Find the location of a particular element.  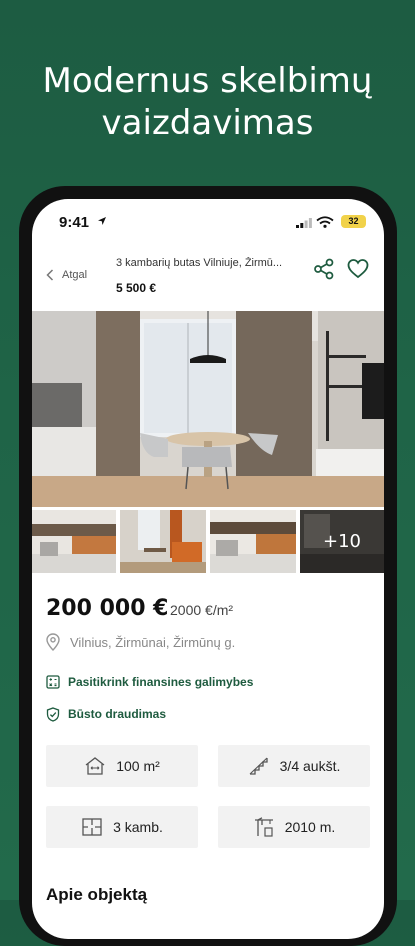

headline-line-1: Modernus skelbimų is located at coordinates (207, 81).